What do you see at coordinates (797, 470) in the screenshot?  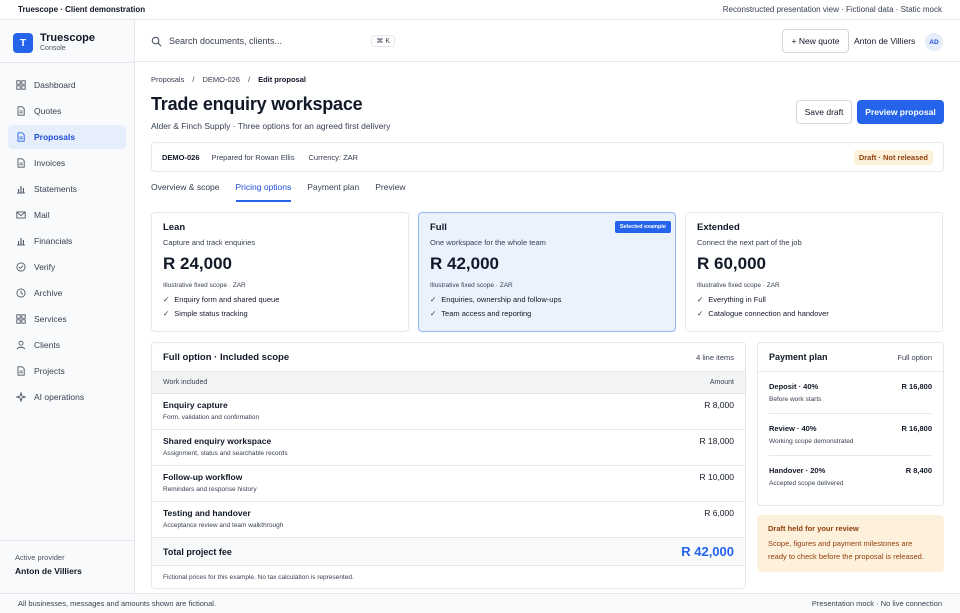 I see `milestone-name: Handover · 20%` at bounding box center [797, 470].